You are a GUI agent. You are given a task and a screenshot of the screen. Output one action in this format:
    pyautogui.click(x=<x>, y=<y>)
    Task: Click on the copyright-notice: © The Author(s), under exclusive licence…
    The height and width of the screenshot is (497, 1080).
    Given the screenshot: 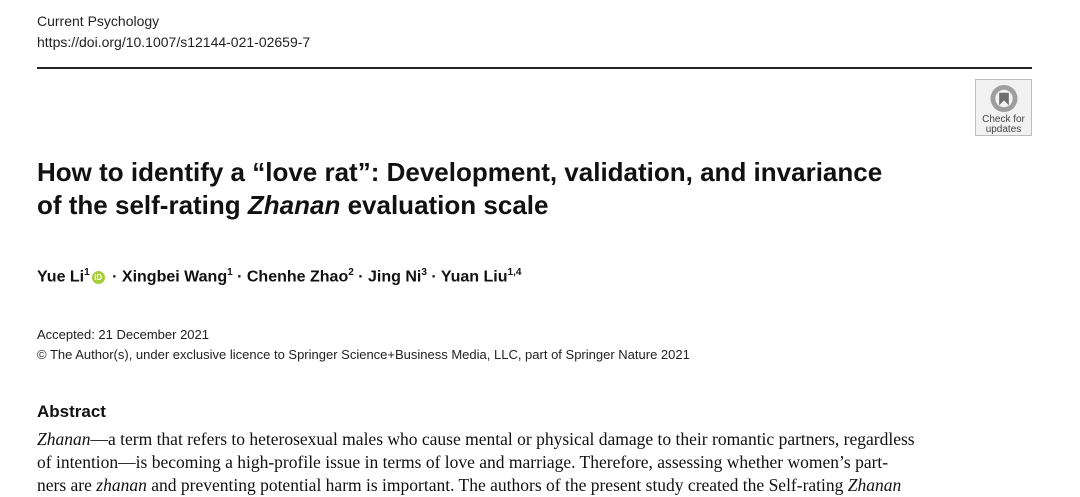 What is the action you would take?
    pyautogui.click(x=363, y=354)
    